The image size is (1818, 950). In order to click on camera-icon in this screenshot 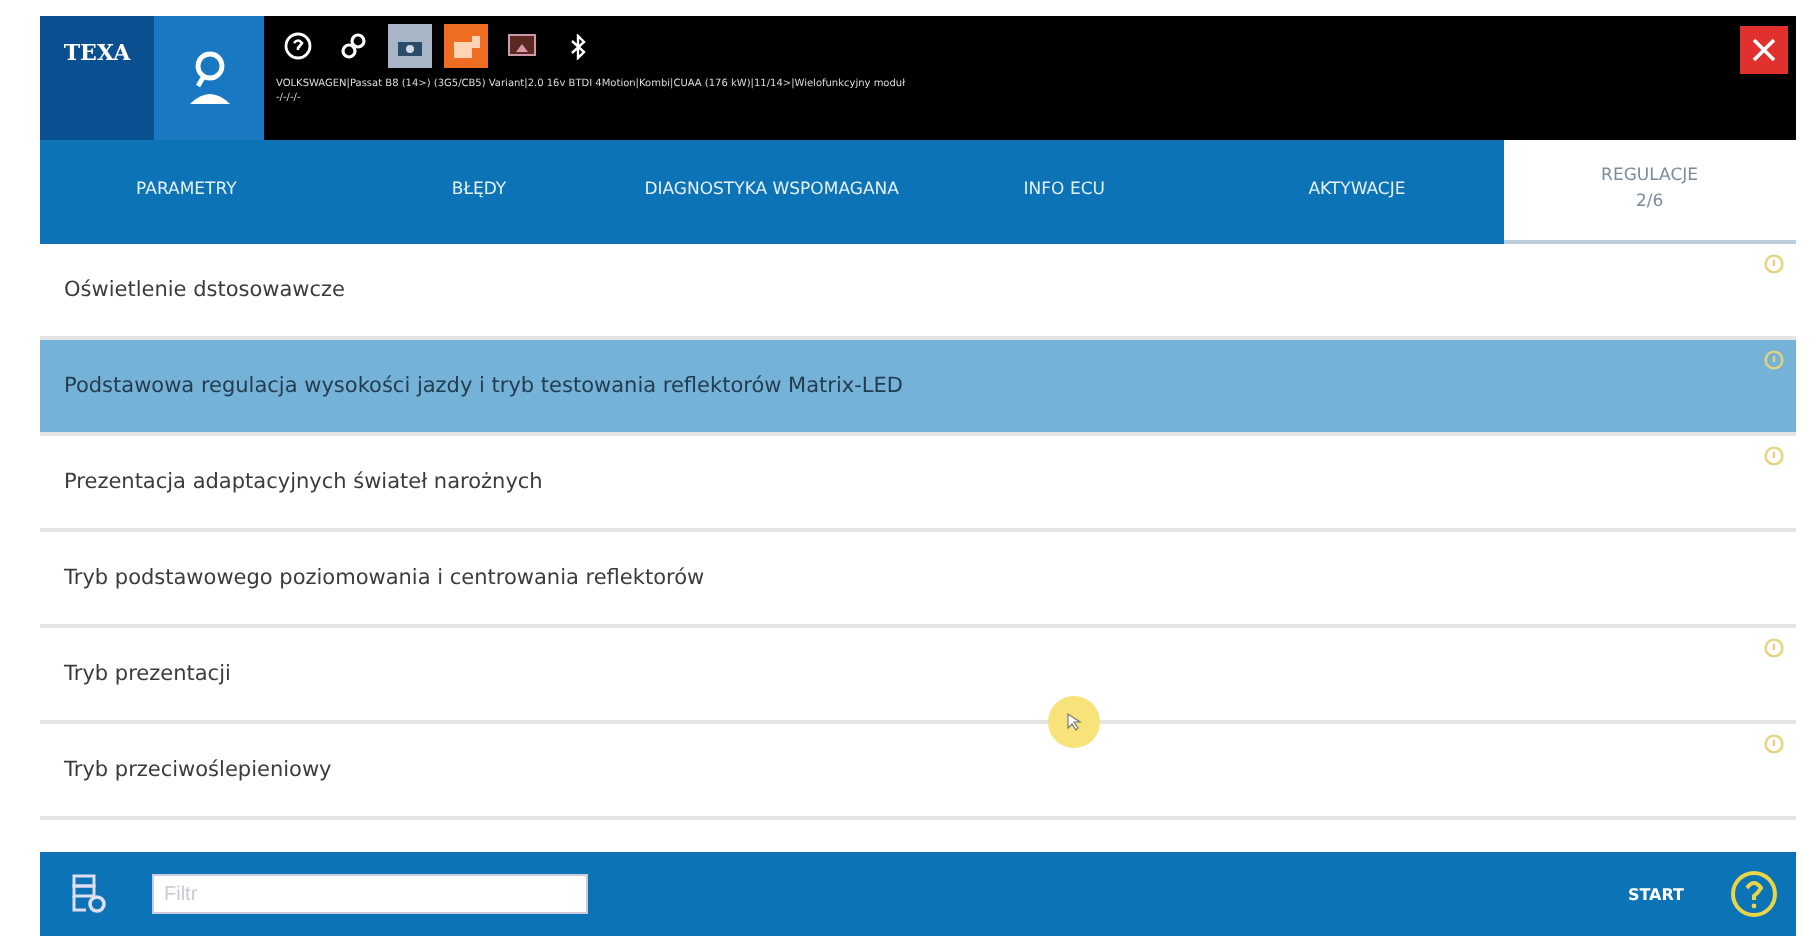, I will do `click(410, 46)`.